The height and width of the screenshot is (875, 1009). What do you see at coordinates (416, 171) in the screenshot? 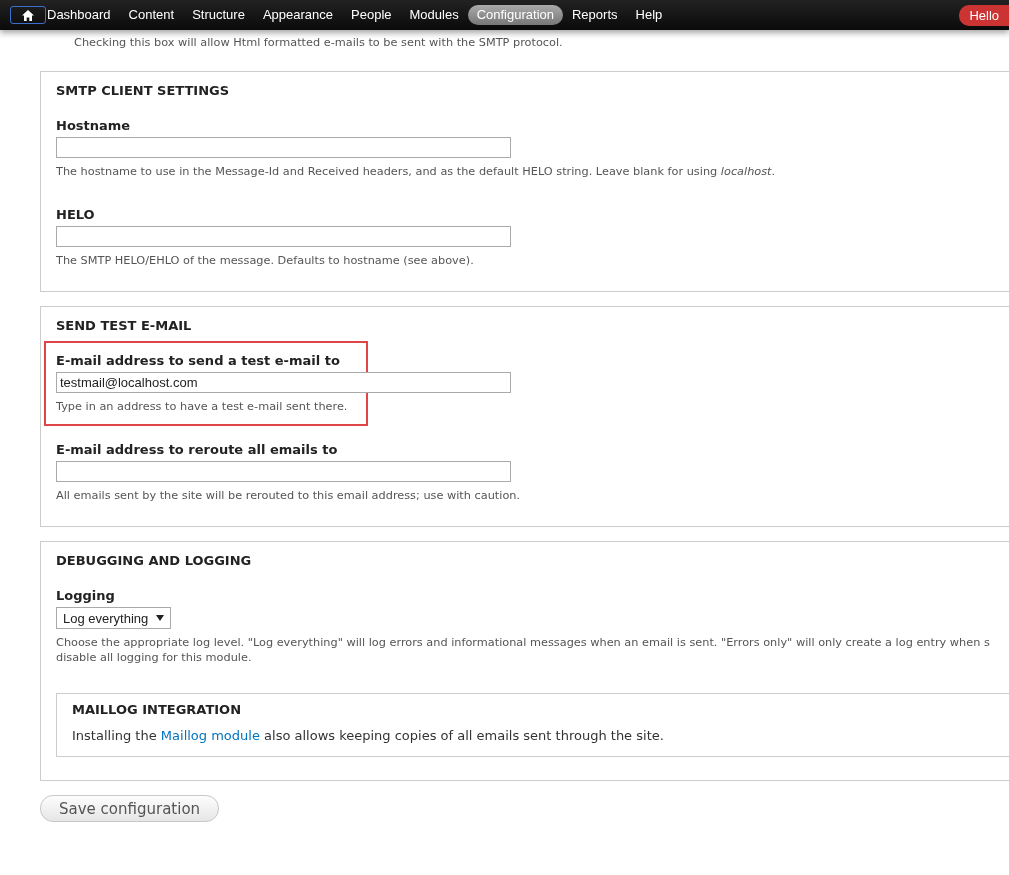
I see `field-description: The hostname to use in the Message-Id and Received headers, and as the default HELO string. Leave blank for using localhost.` at bounding box center [416, 171].